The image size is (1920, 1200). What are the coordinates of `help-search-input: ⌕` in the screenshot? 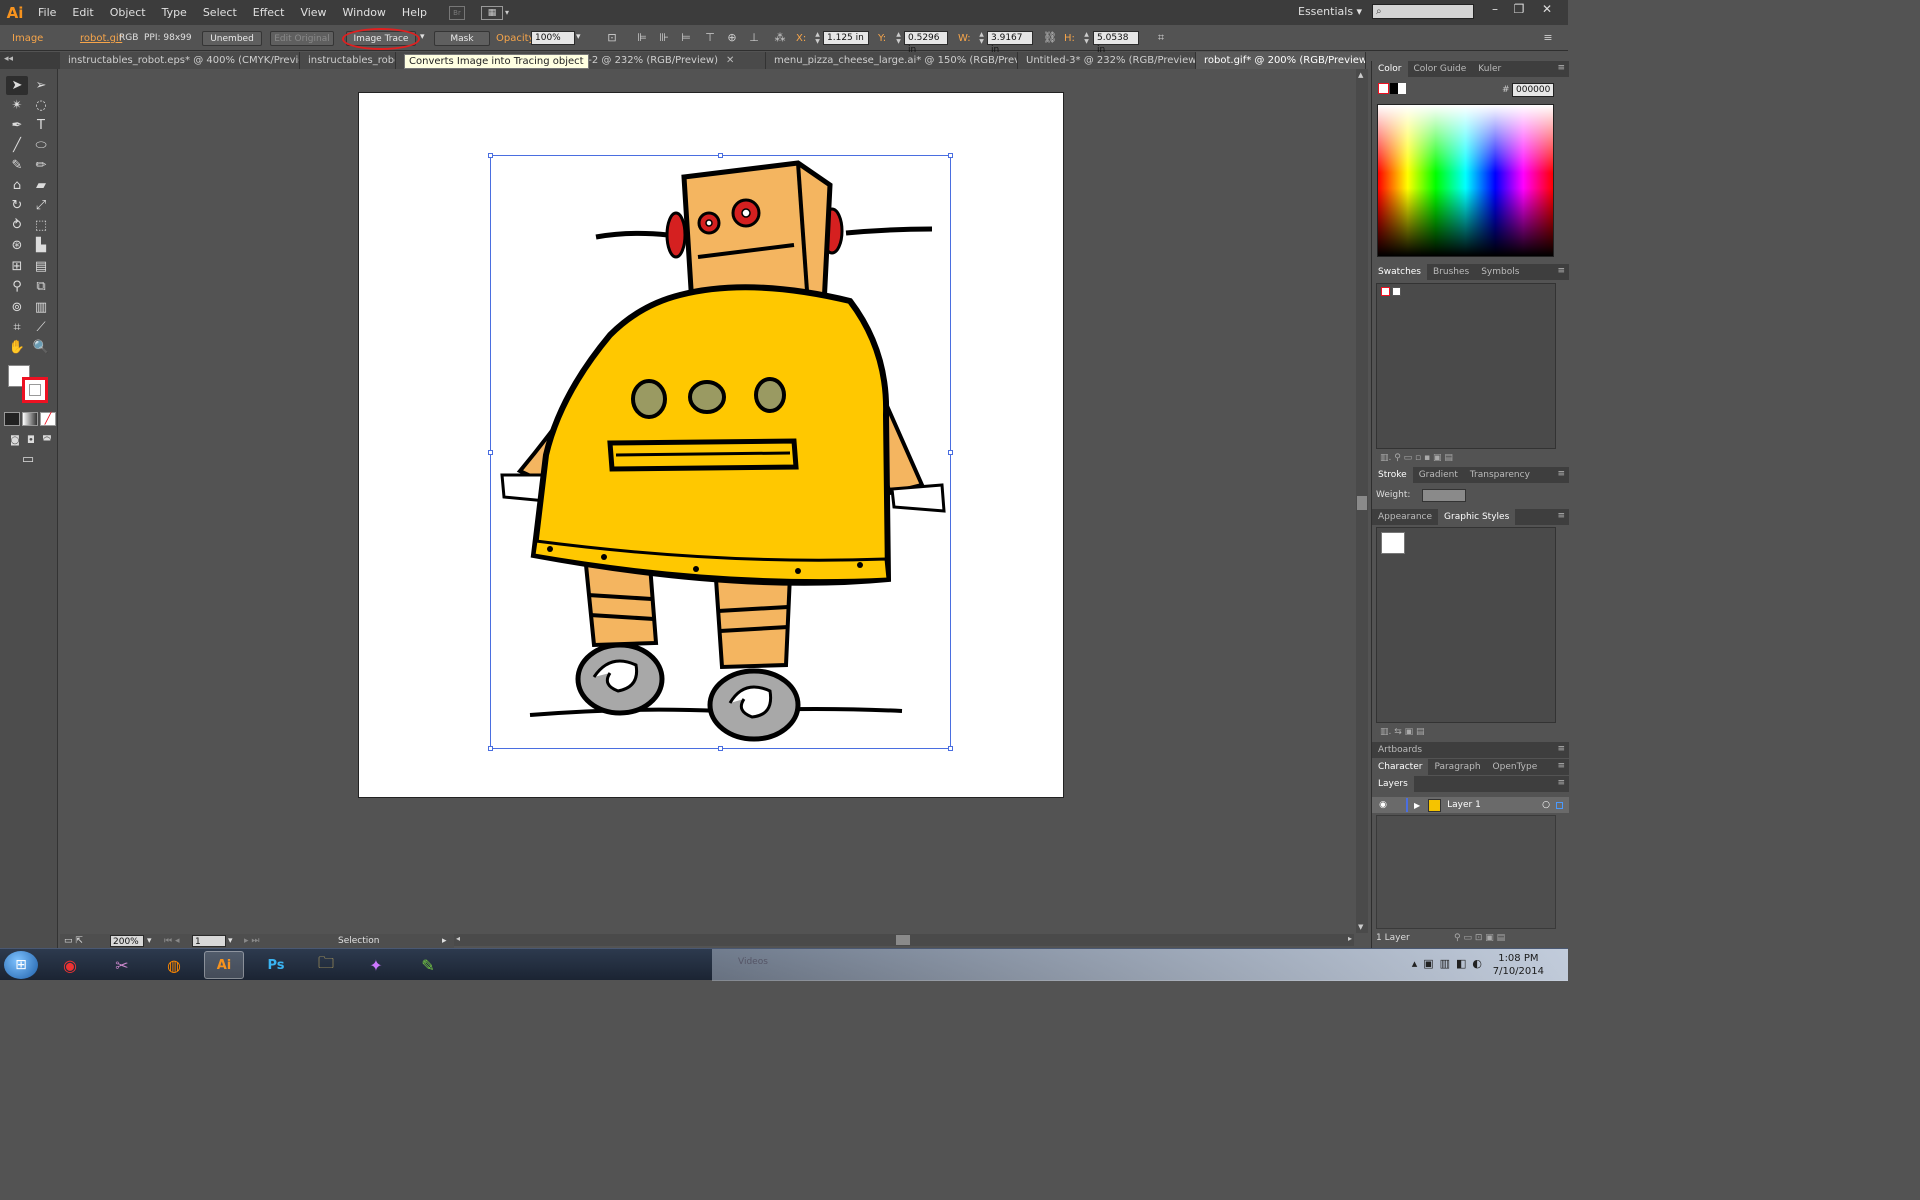 It's located at (1423, 11).